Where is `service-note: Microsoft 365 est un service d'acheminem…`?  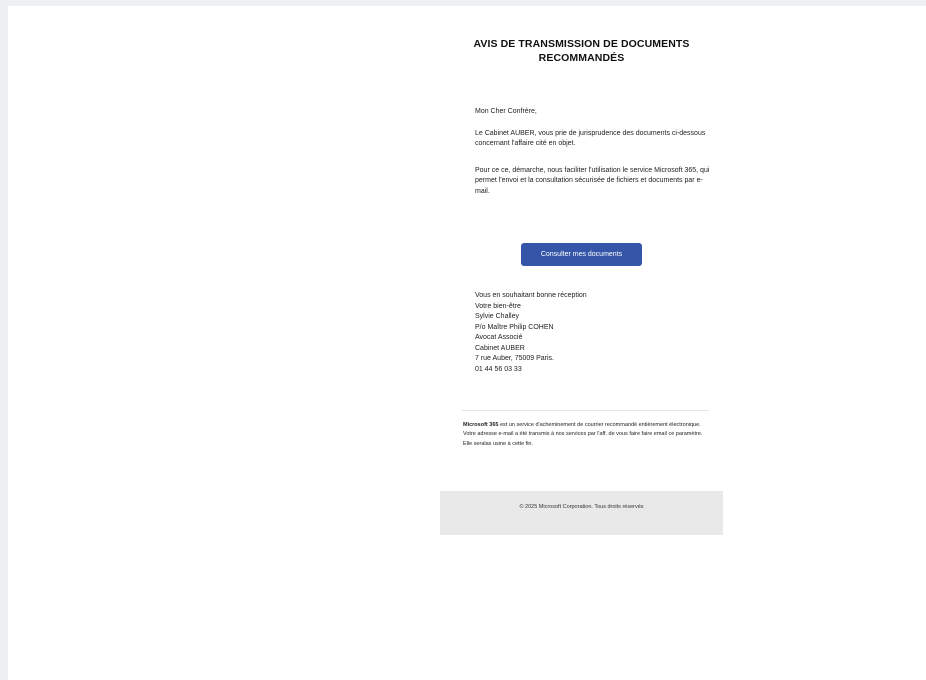
service-note: Microsoft 365 est un service d'acheminem… is located at coordinates (583, 435).